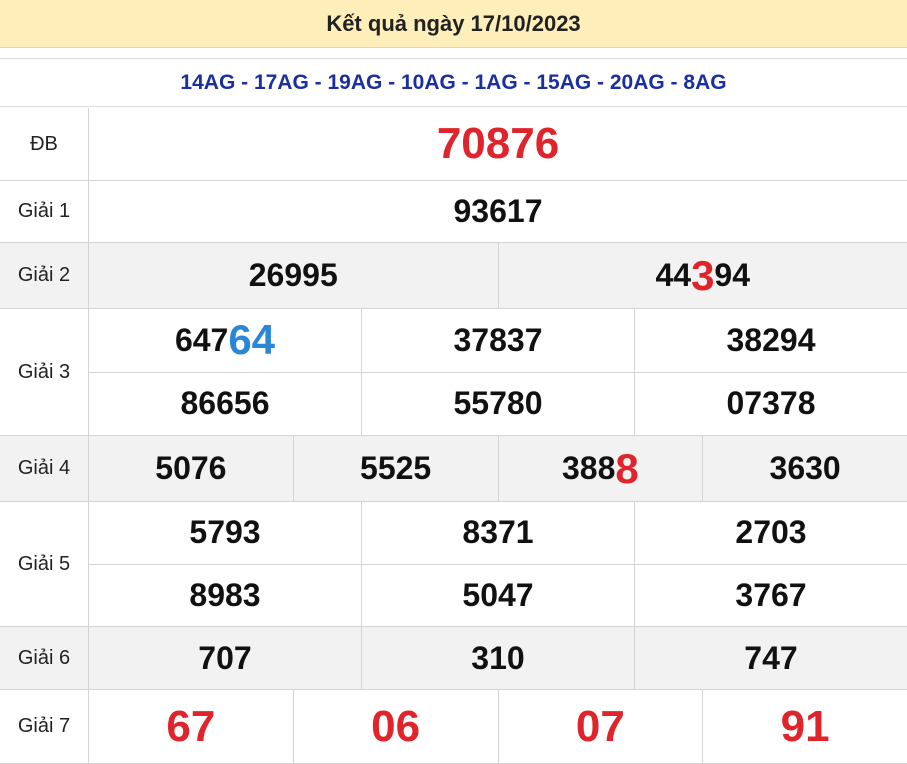 This screenshot has width=907, height=764. I want to click on prize-number: 707, so click(225, 657).